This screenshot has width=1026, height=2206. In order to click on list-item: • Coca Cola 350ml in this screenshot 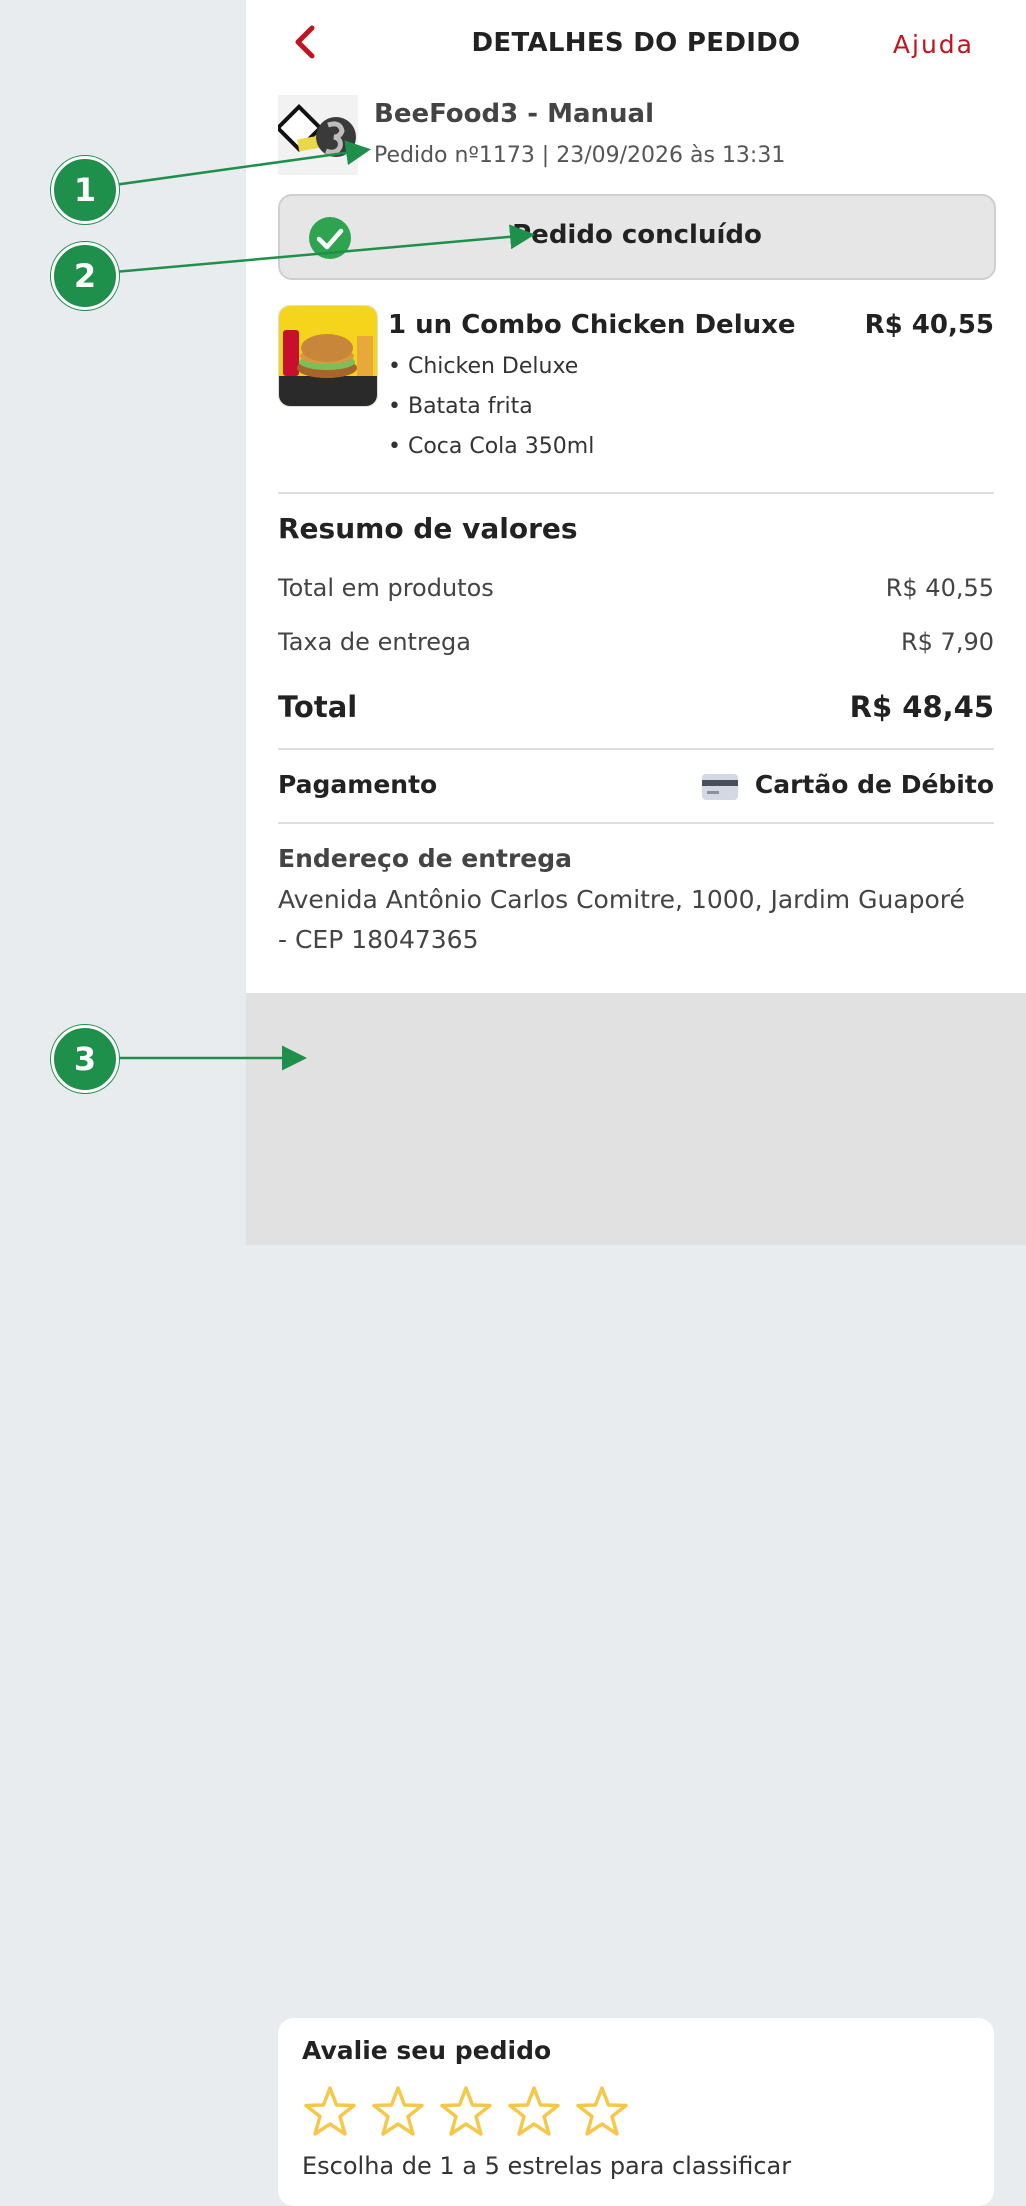, I will do `click(491, 446)`.